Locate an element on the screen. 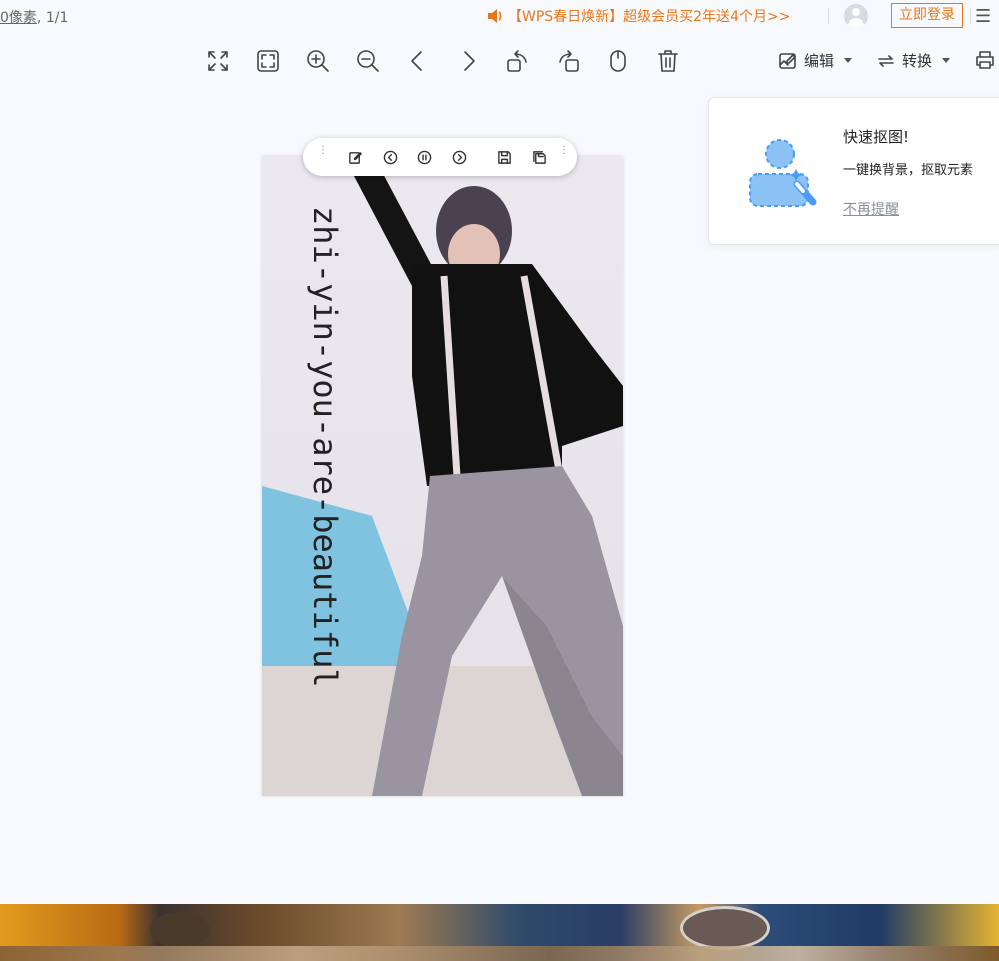 The width and height of the screenshot is (999, 961). rotate-left-icon is located at coordinates (518, 61).